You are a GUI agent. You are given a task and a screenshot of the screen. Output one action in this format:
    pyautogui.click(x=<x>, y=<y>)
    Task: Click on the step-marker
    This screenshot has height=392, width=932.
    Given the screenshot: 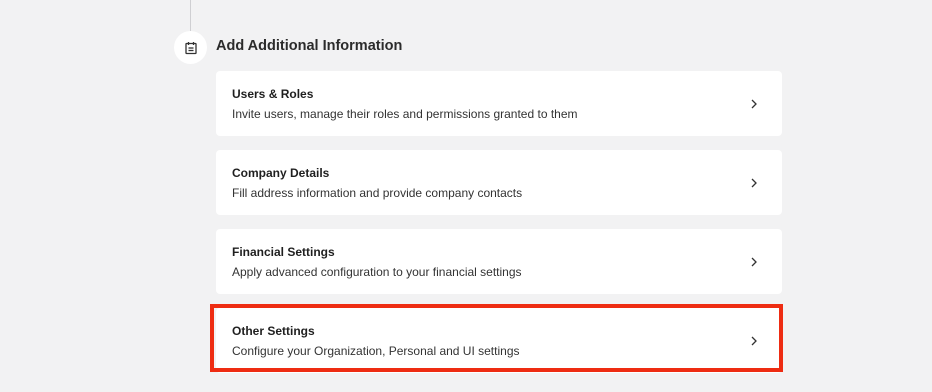 What is the action you would take?
    pyautogui.click(x=190, y=47)
    